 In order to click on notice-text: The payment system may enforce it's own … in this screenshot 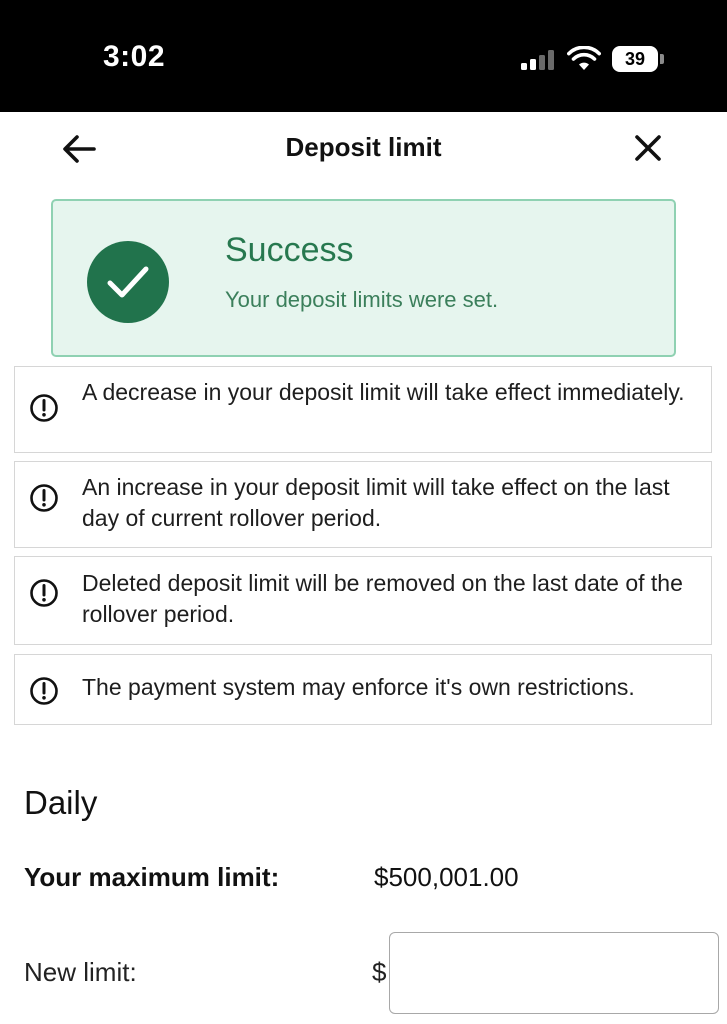, I will do `click(358, 687)`.